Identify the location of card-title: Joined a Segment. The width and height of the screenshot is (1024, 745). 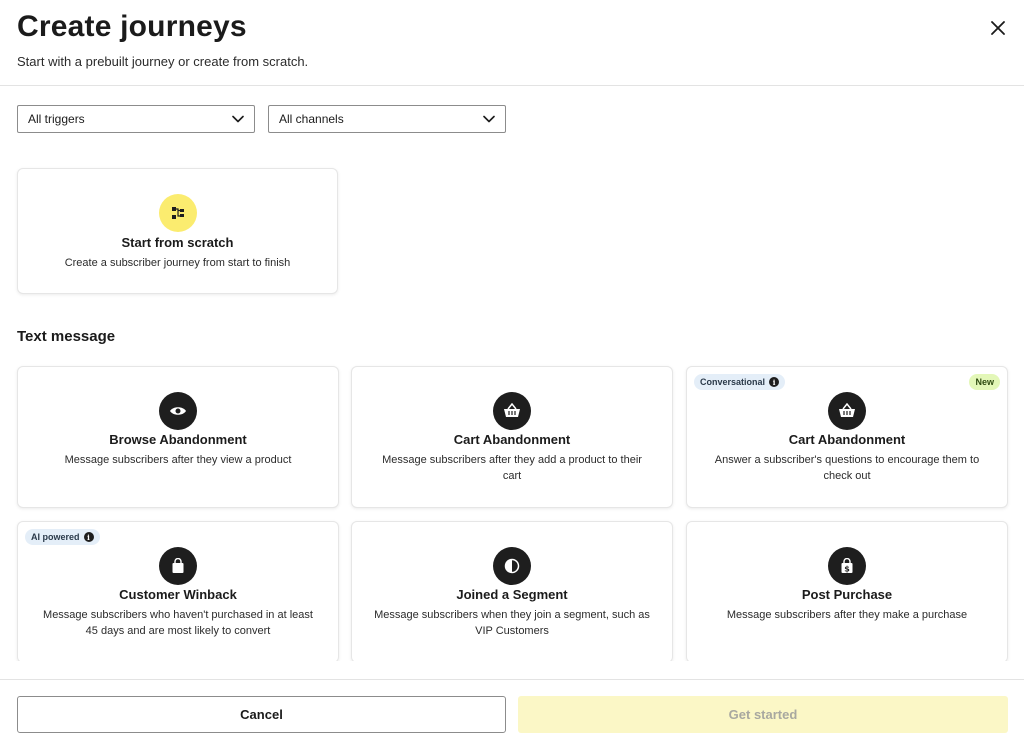
(512, 594).